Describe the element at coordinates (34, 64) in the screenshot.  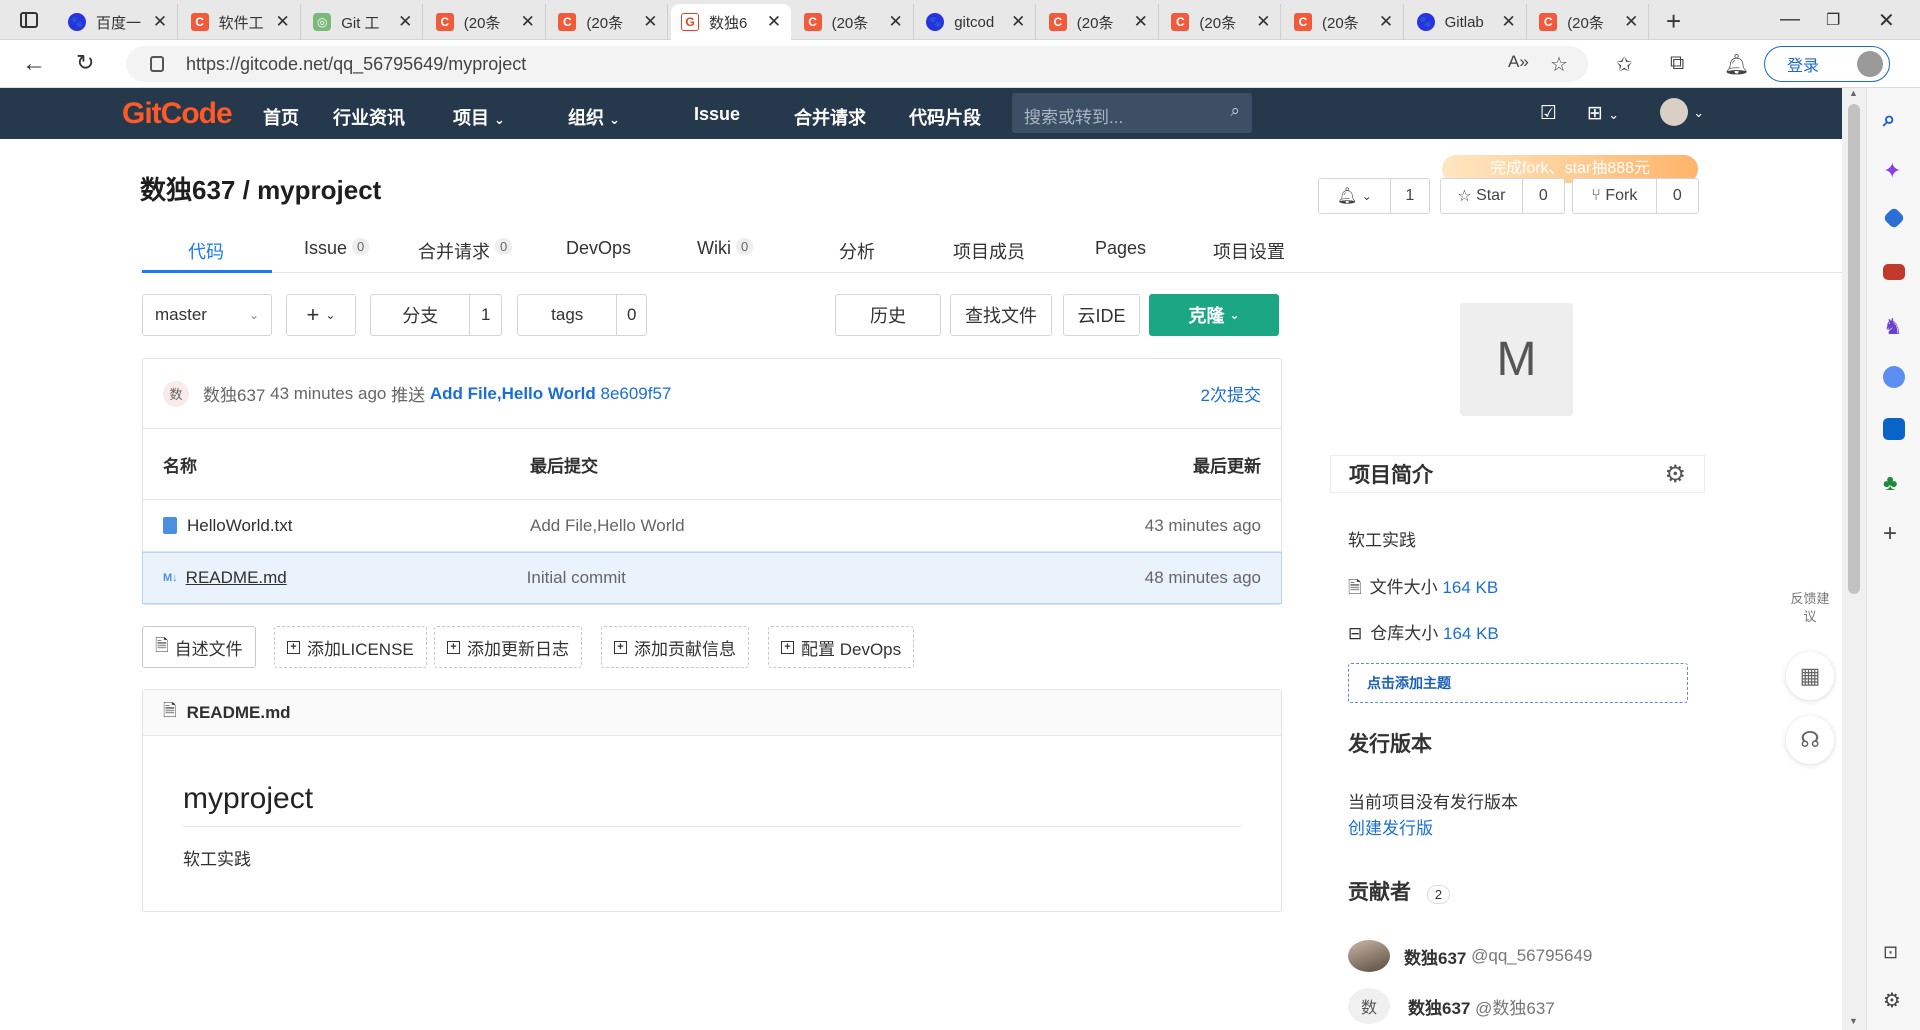
I see `back-icon: ←` at that location.